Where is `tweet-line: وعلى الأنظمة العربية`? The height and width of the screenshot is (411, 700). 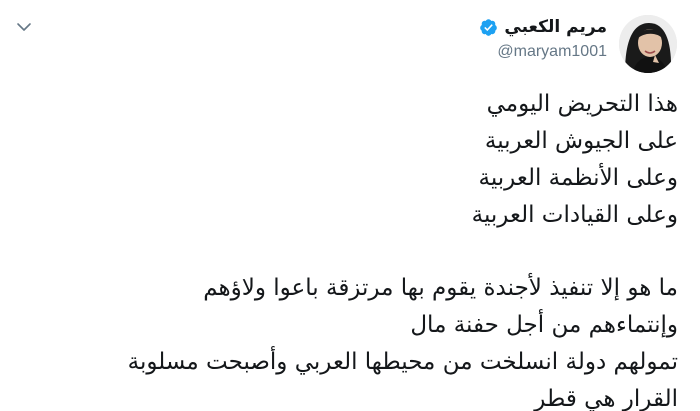
tweet-line: وعلى الأنظمة العربية is located at coordinates (578, 178).